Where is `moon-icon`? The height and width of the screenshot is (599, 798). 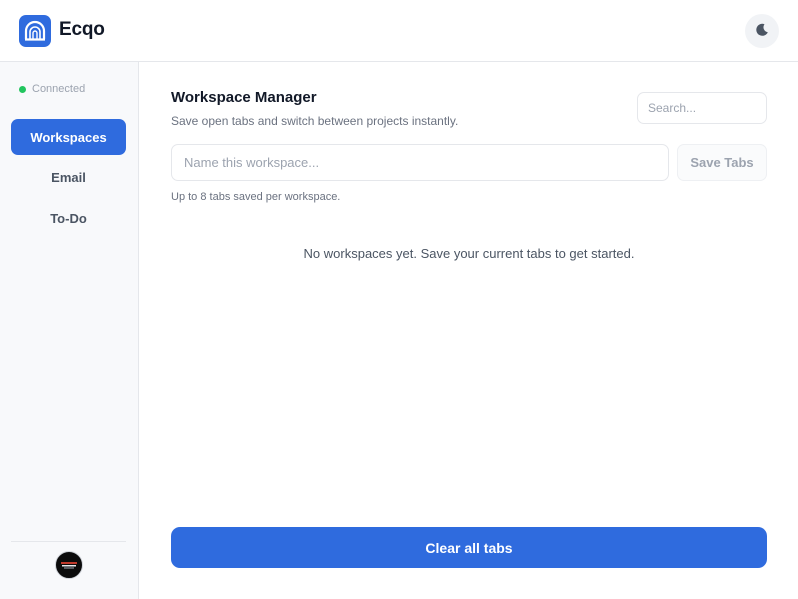
moon-icon is located at coordinates (762, 31).